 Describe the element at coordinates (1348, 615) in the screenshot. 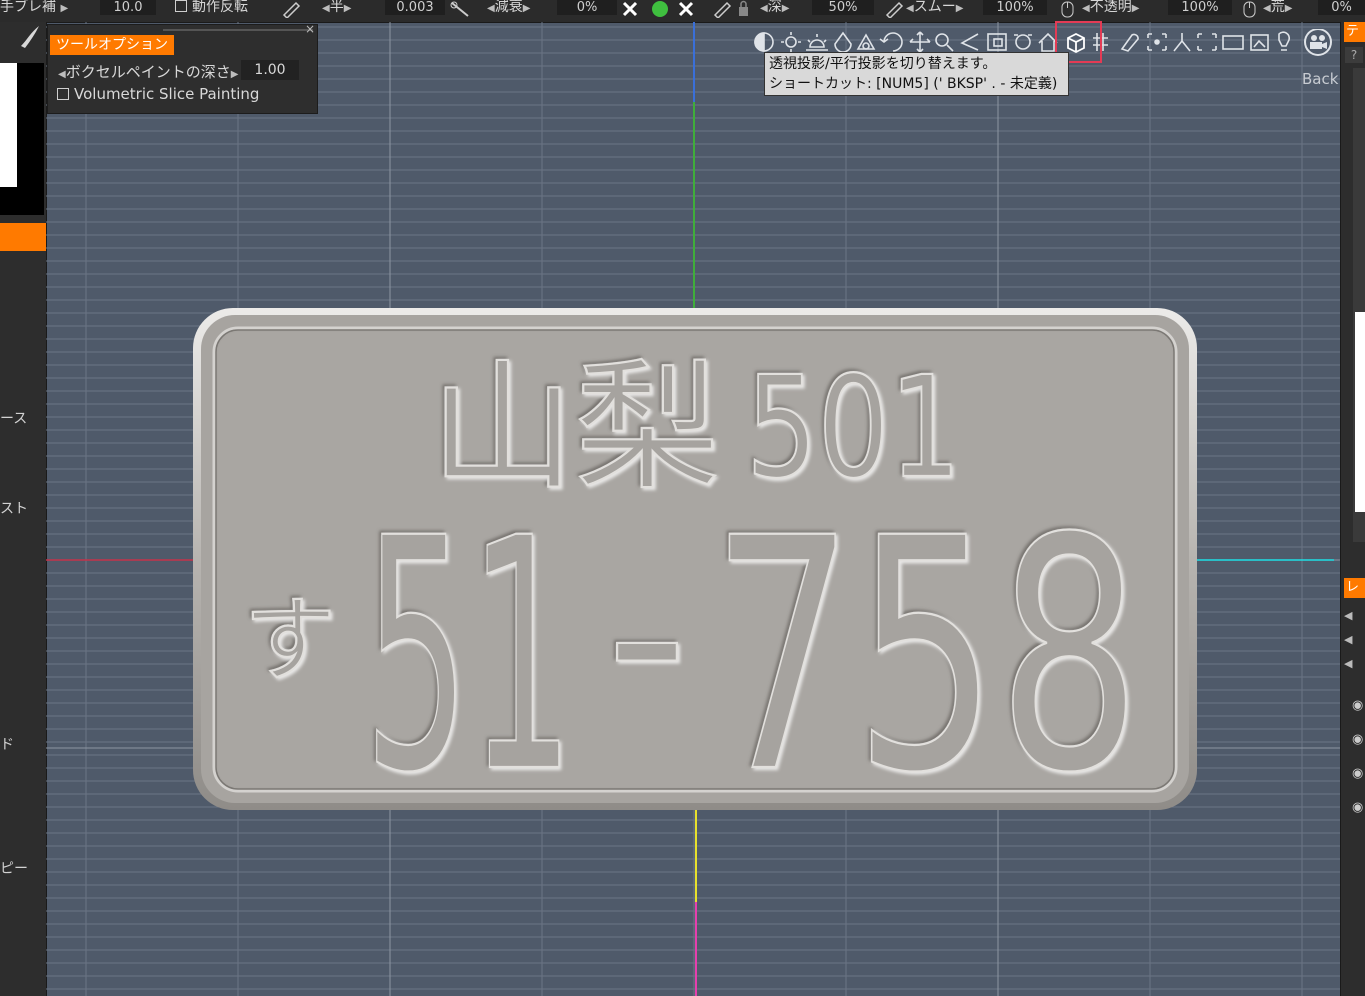

I see `layer-arrow-icon-1: ◀` at that location.